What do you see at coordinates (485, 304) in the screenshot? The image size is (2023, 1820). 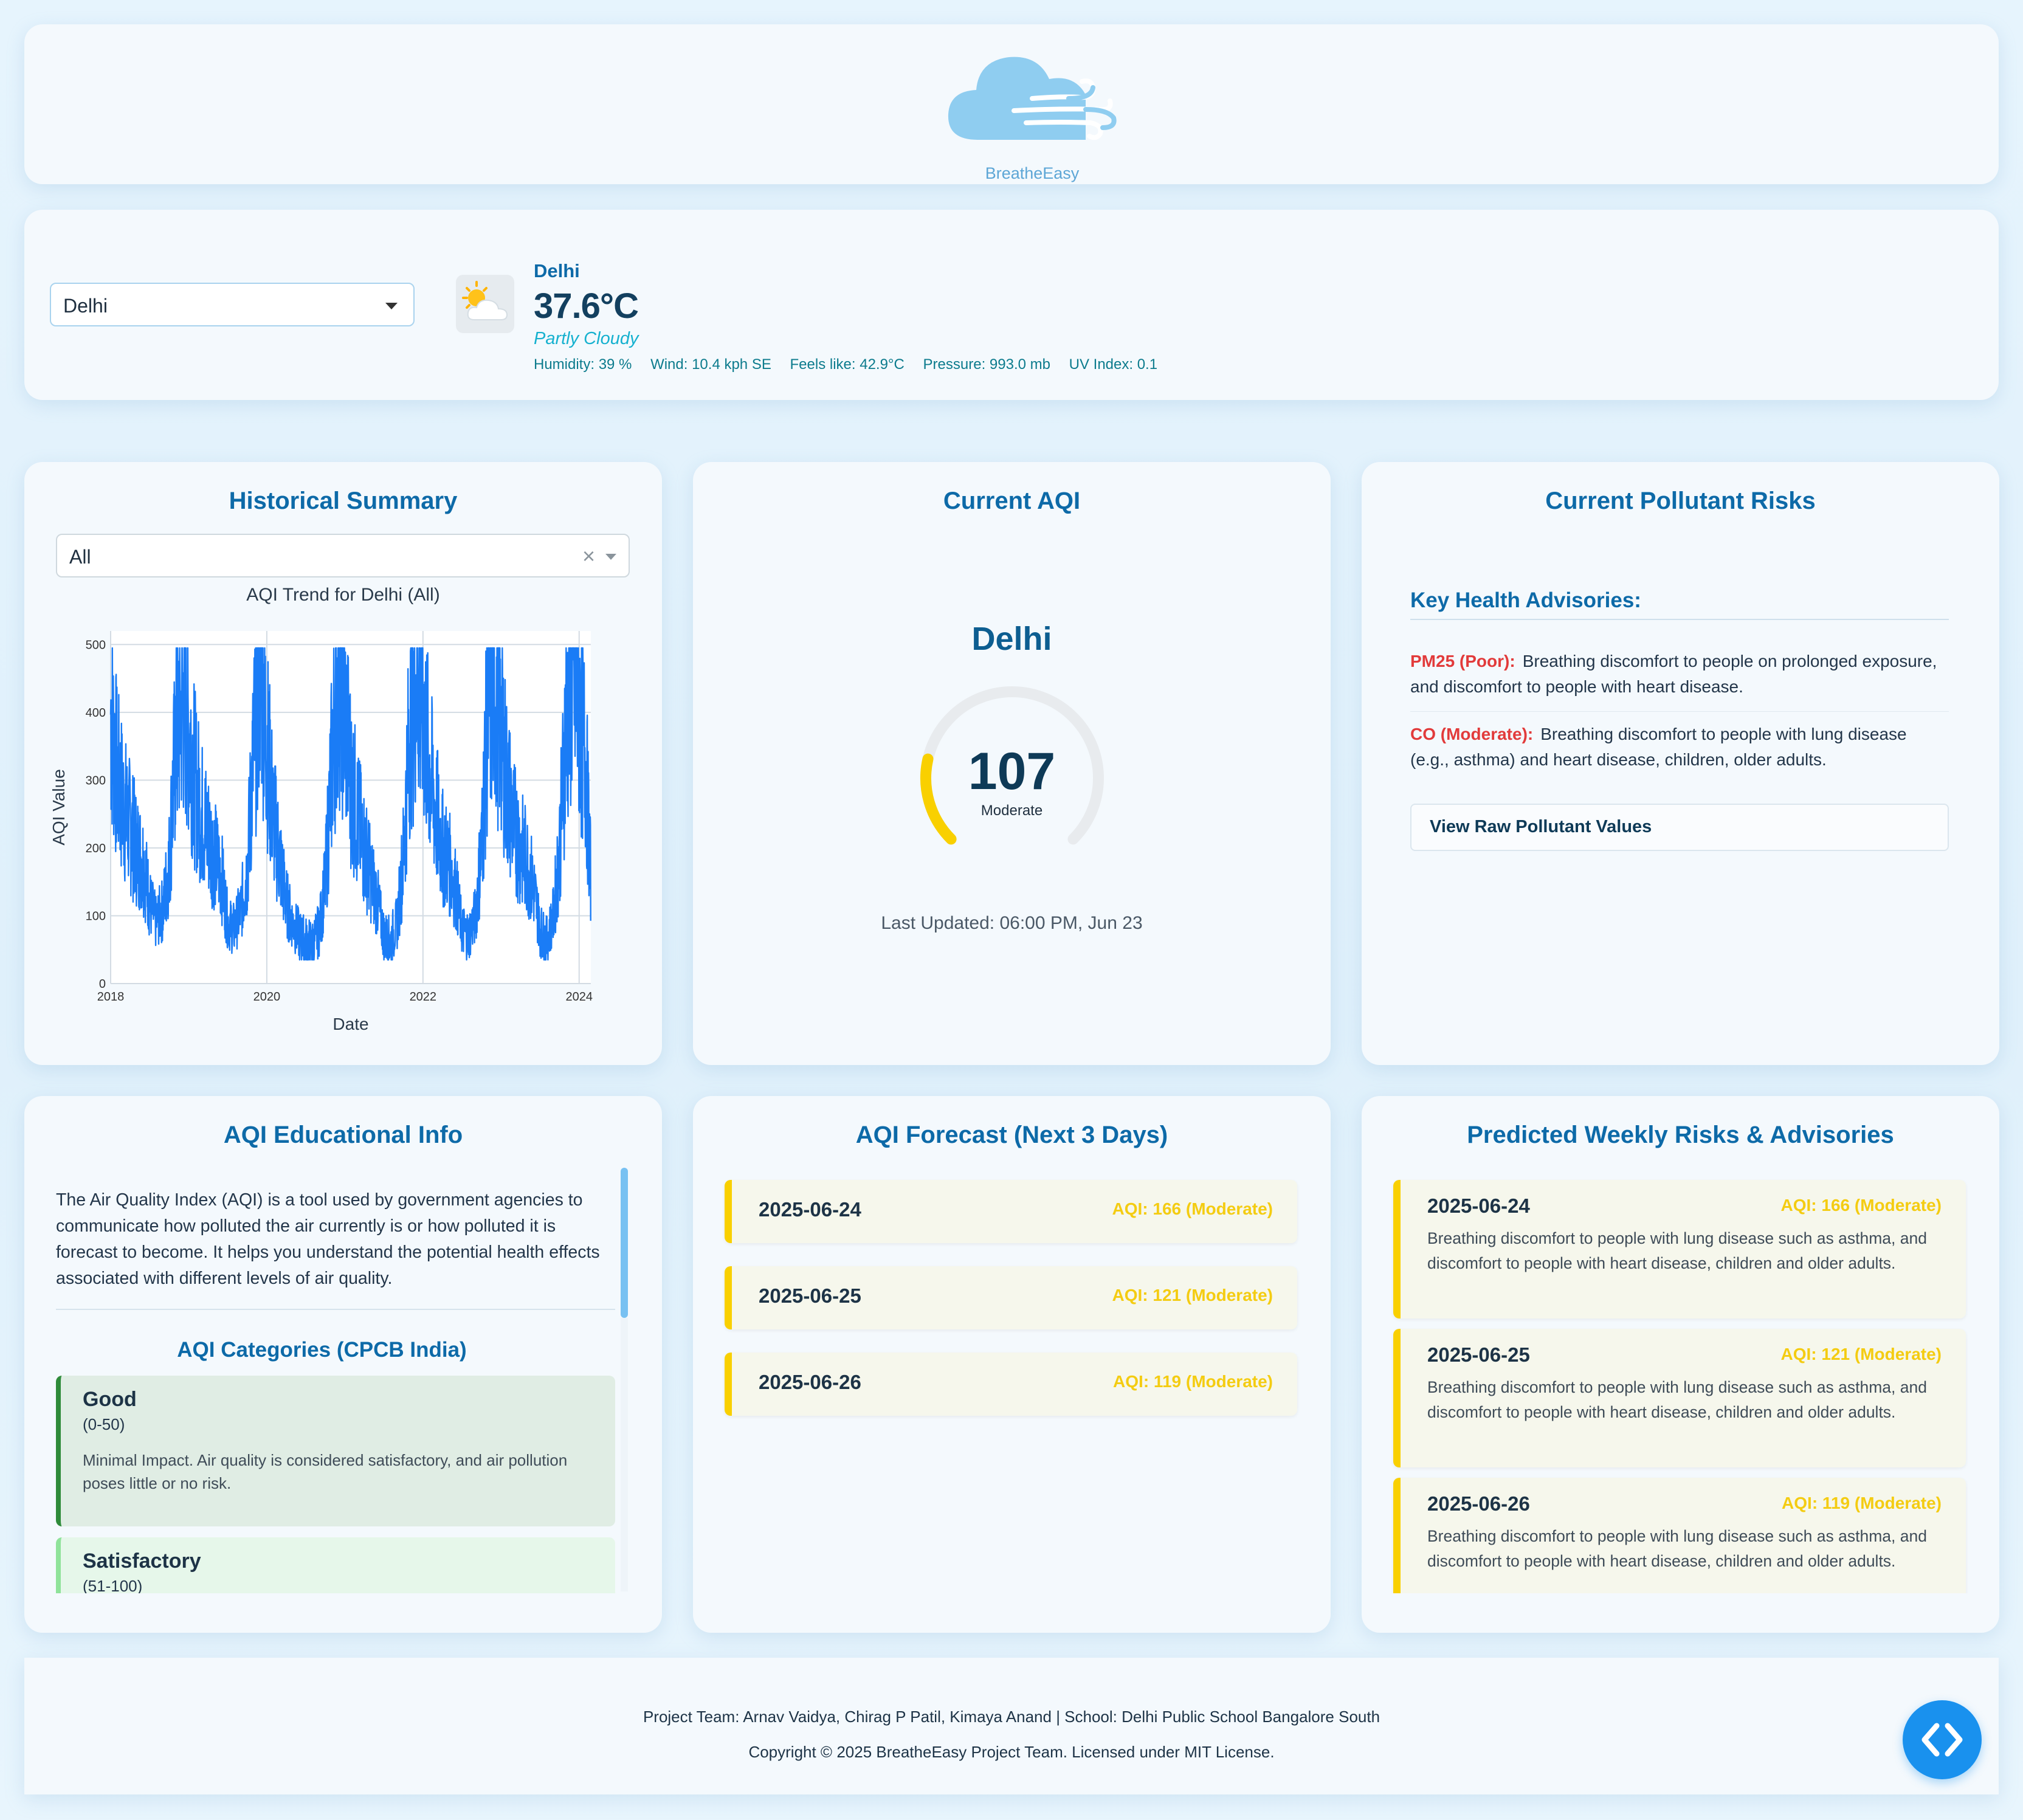 I see `partly-cloudy-icon` at bounding box center [485, 304].